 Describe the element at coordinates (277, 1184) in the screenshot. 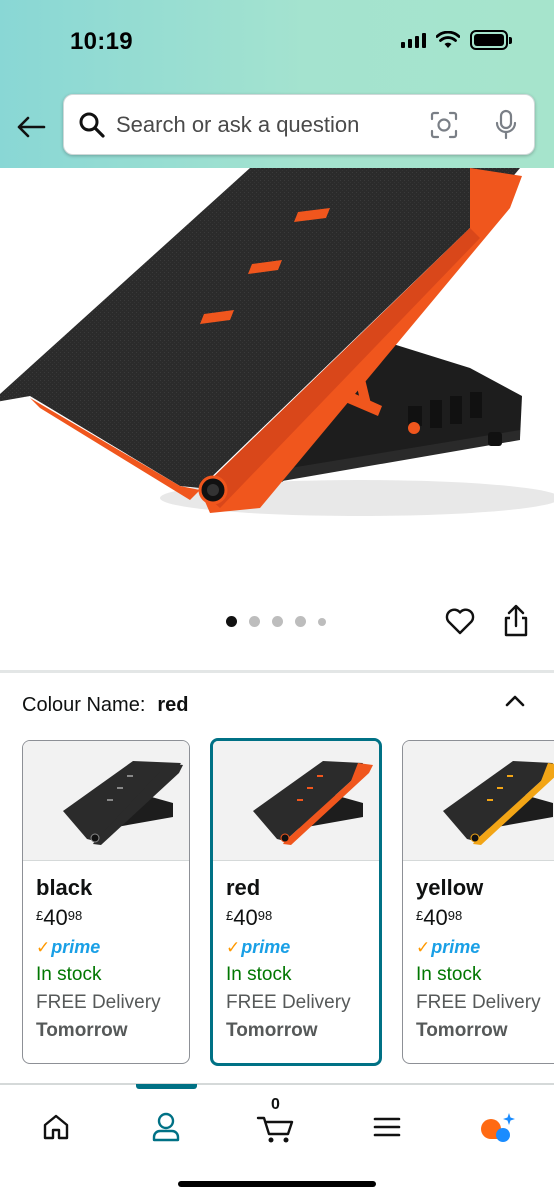

I see `home-indicator` at that location.